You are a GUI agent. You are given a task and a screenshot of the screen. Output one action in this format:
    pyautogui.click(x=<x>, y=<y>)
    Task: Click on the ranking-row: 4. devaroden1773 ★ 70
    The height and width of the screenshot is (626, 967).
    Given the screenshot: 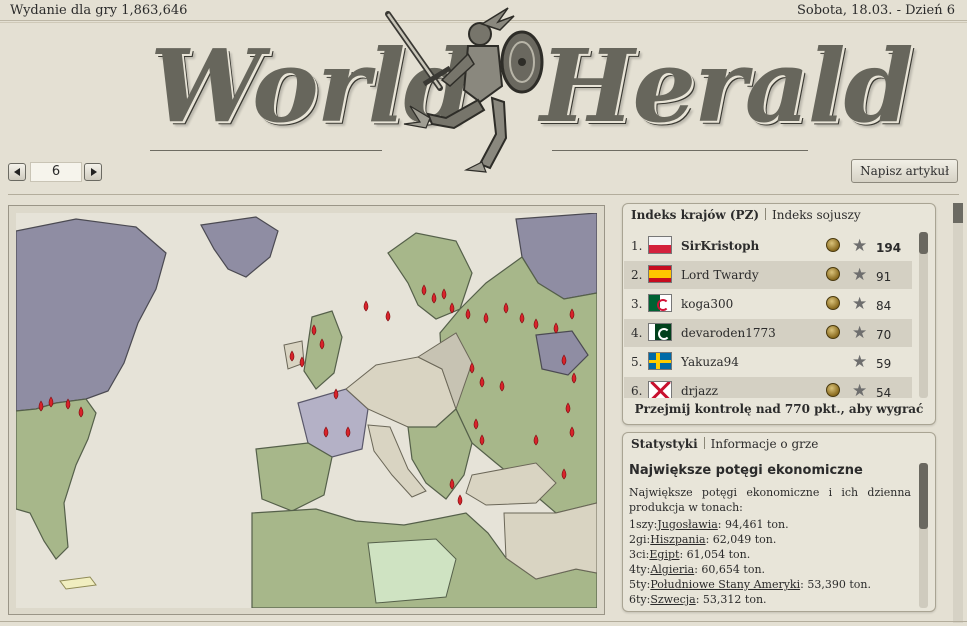 What is the action you would take?
    pyautogui.click(x=768, y=333)
    